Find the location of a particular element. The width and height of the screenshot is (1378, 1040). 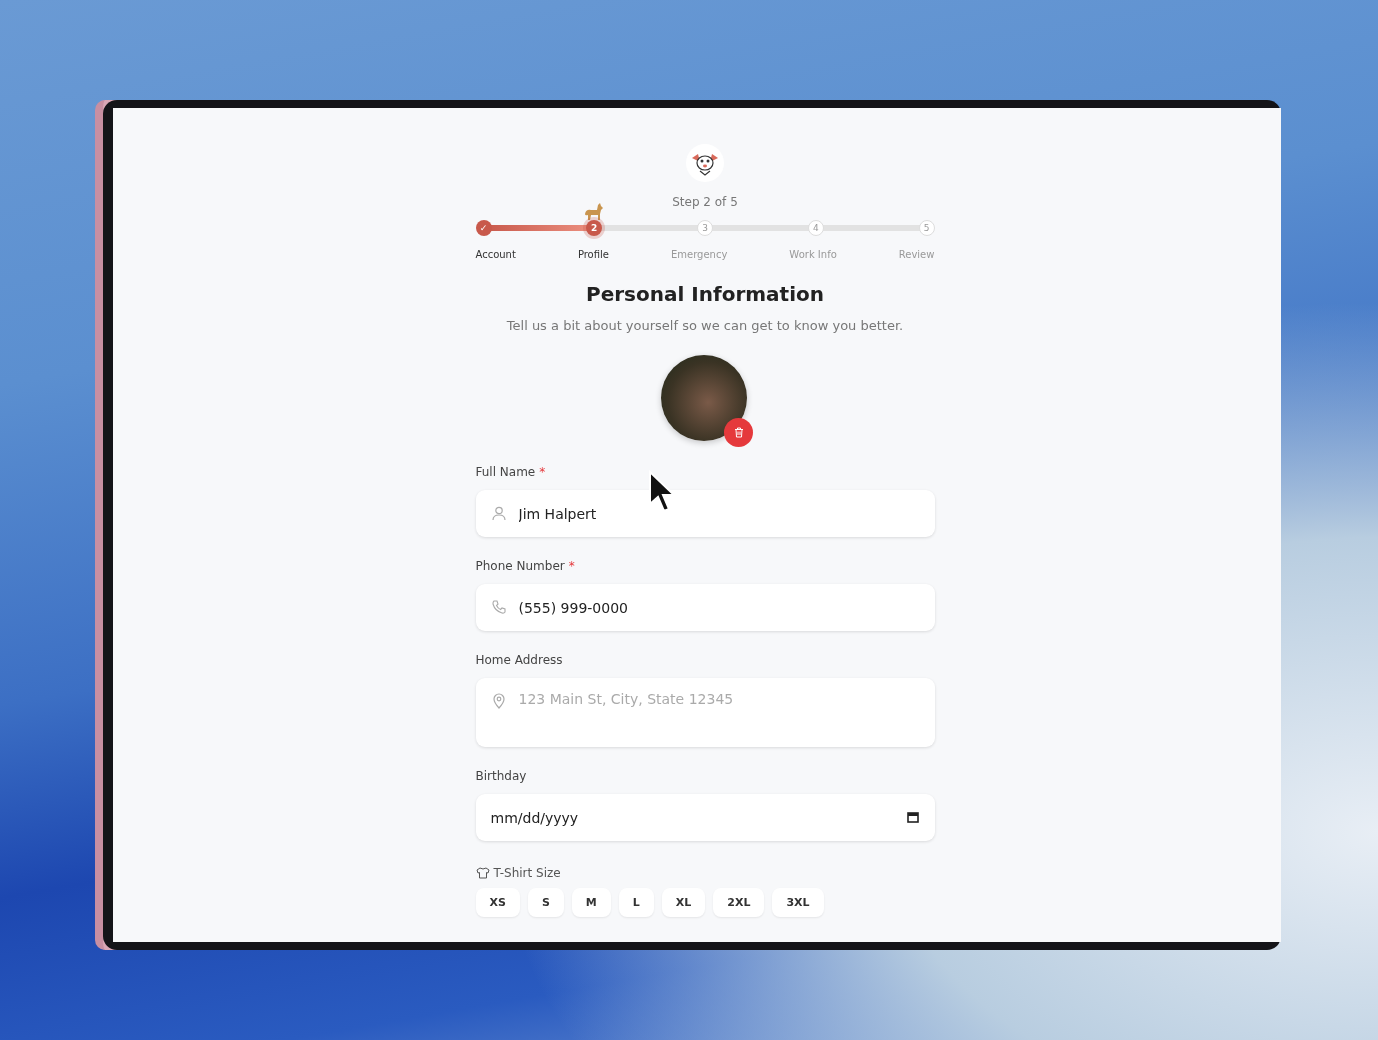

step-label: Emergency is located at coordinates (699, 254).